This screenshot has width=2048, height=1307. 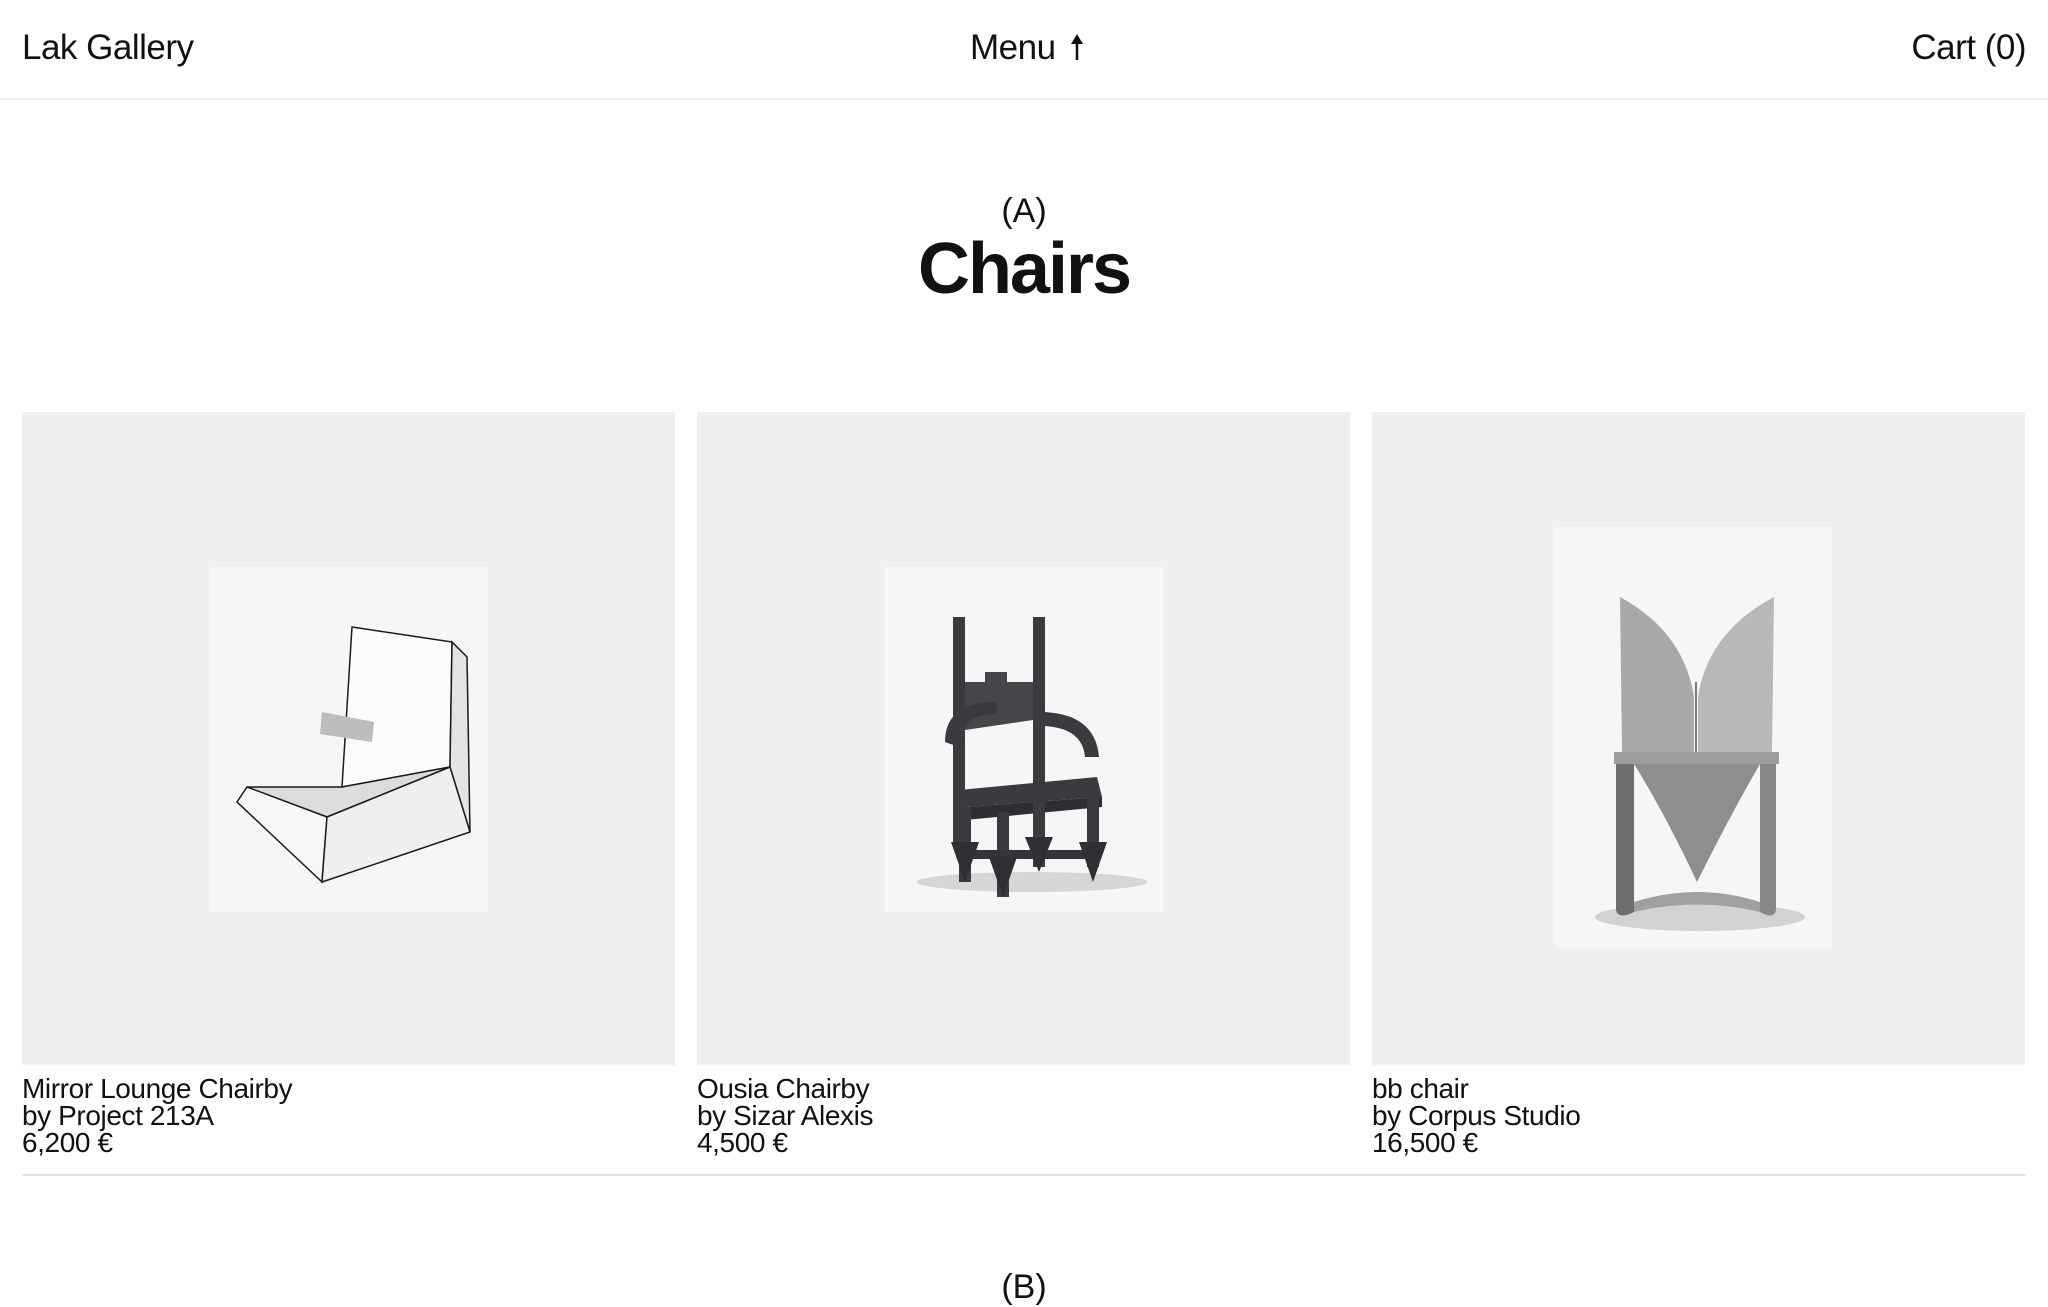 I want to click on product-price: 16,500 €, so click(x=1425, y=1142).